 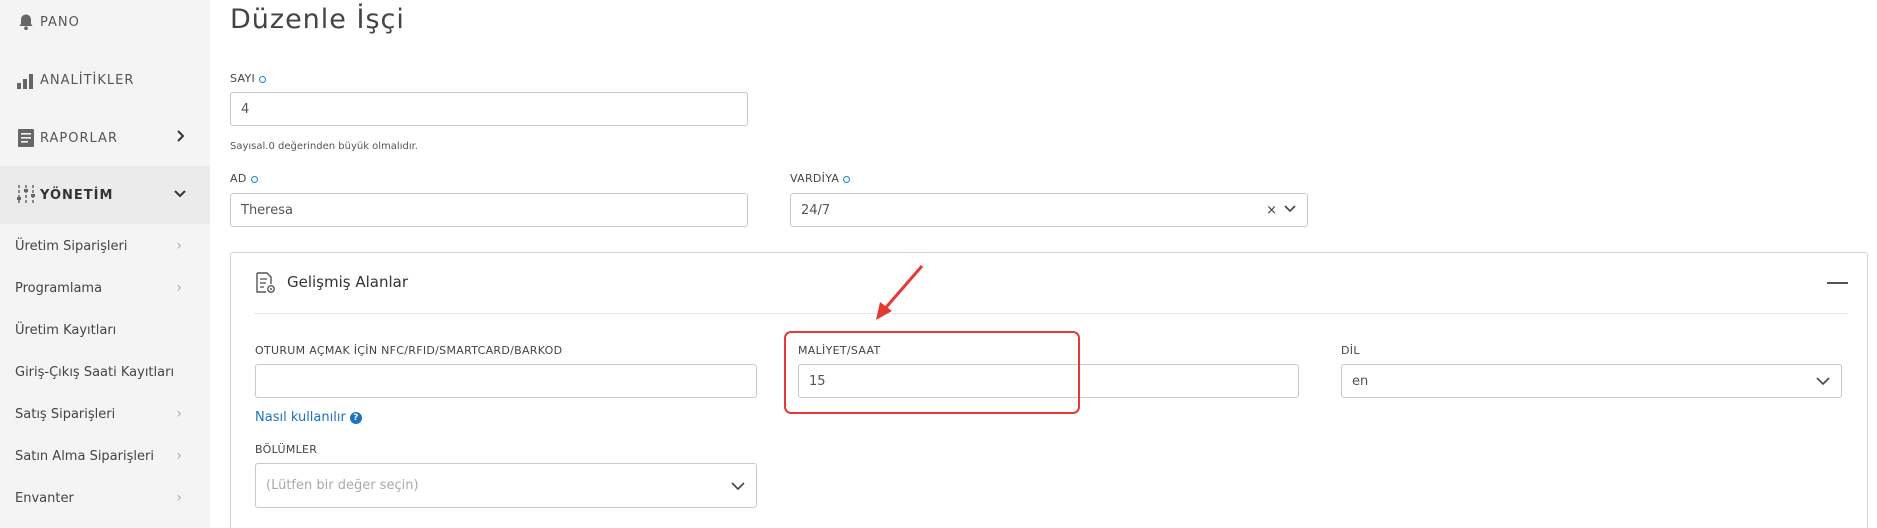 I want to click on annotation-highlight-box, so click(x=932, y=372).